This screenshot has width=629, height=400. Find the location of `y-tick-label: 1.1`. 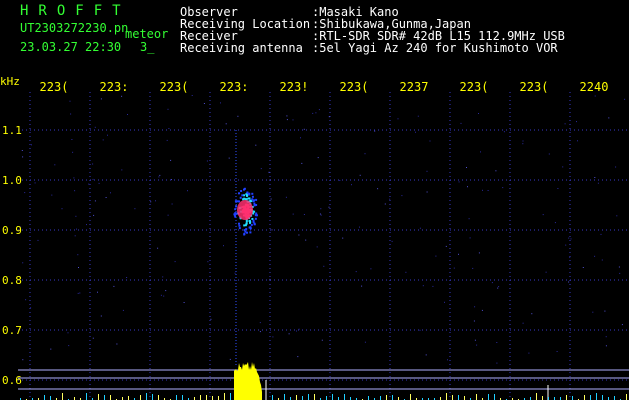

y-tick-label: 1.1 is located at coordinates (12, 130).